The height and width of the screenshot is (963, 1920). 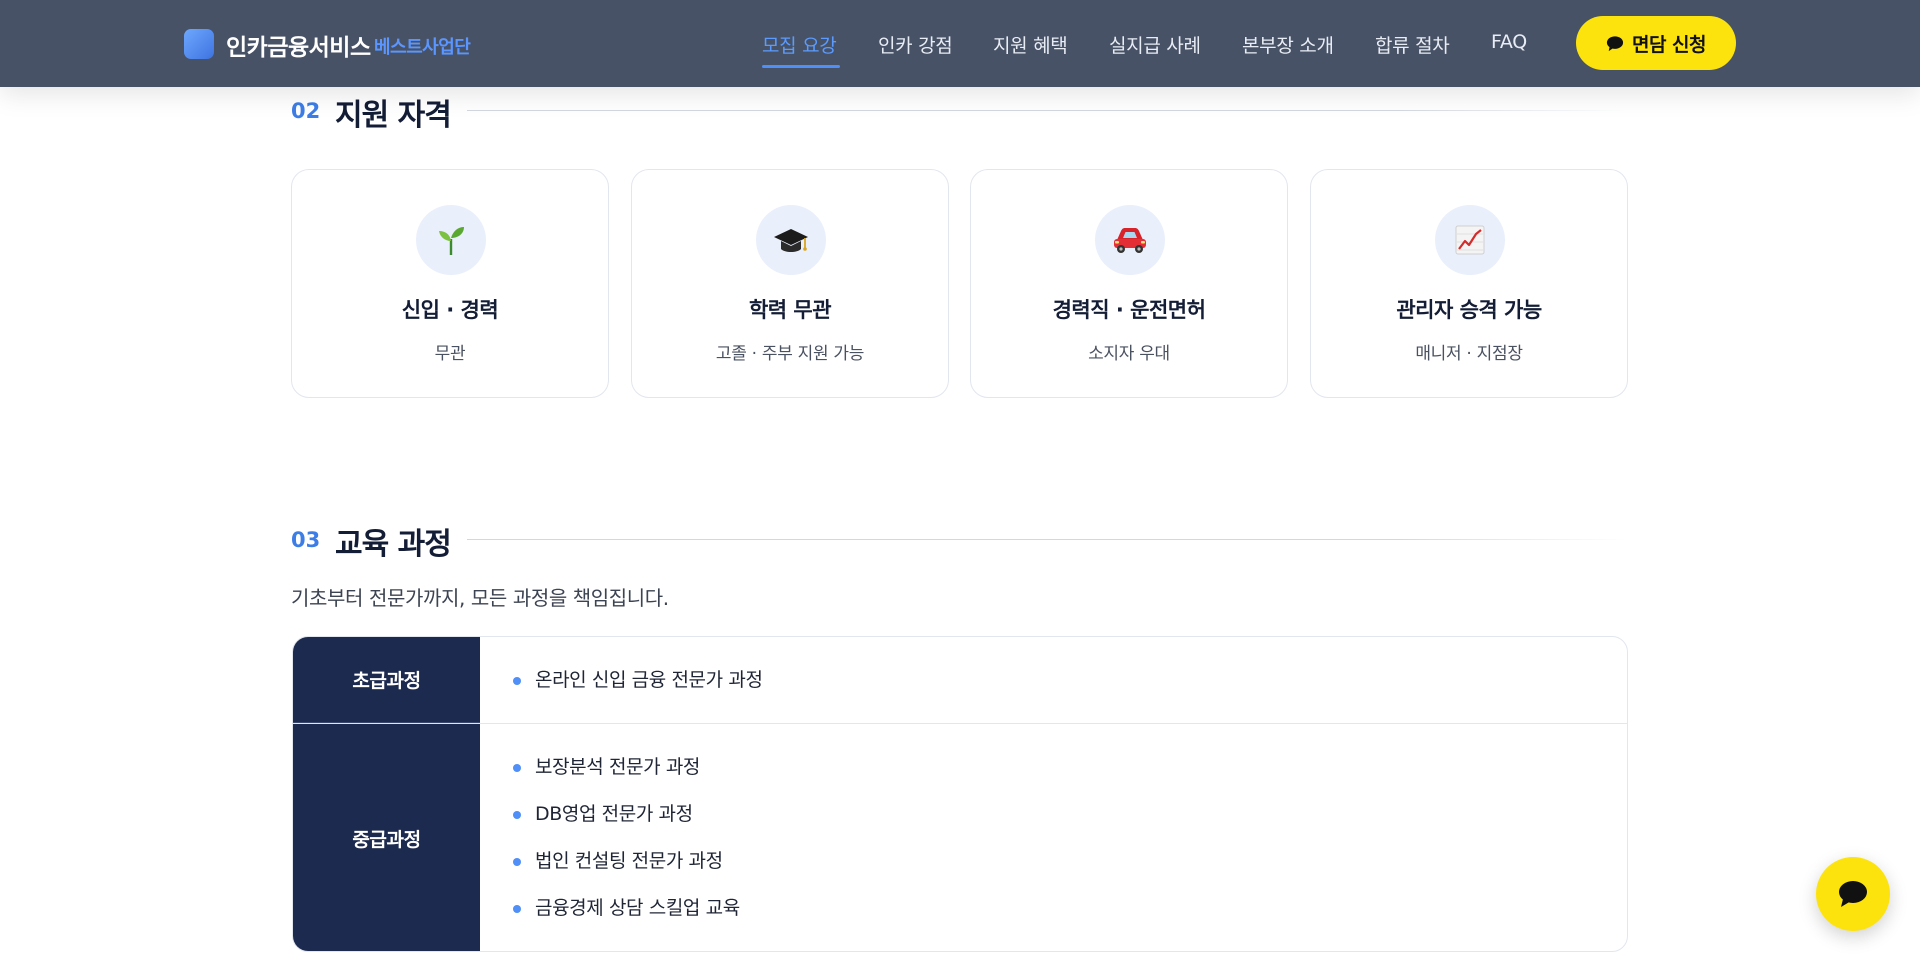 I want to click on nav-item-recruitment: 모집 요강, so click(x=799, y=44).